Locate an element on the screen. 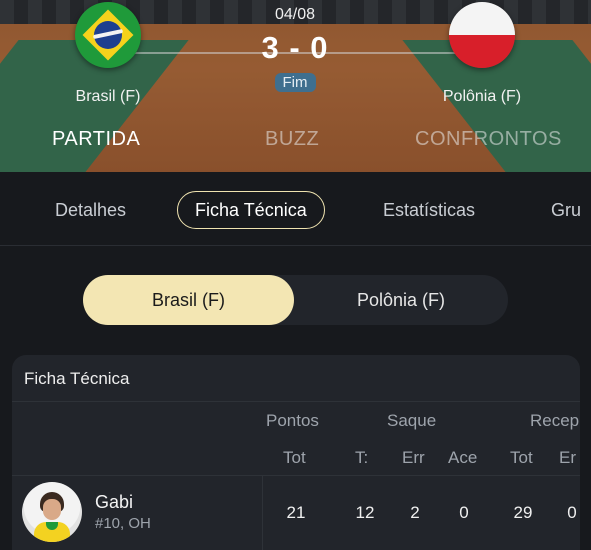  subtab-ficha-tecnica: Ficha Técnica is located at coordinates (251, 210).